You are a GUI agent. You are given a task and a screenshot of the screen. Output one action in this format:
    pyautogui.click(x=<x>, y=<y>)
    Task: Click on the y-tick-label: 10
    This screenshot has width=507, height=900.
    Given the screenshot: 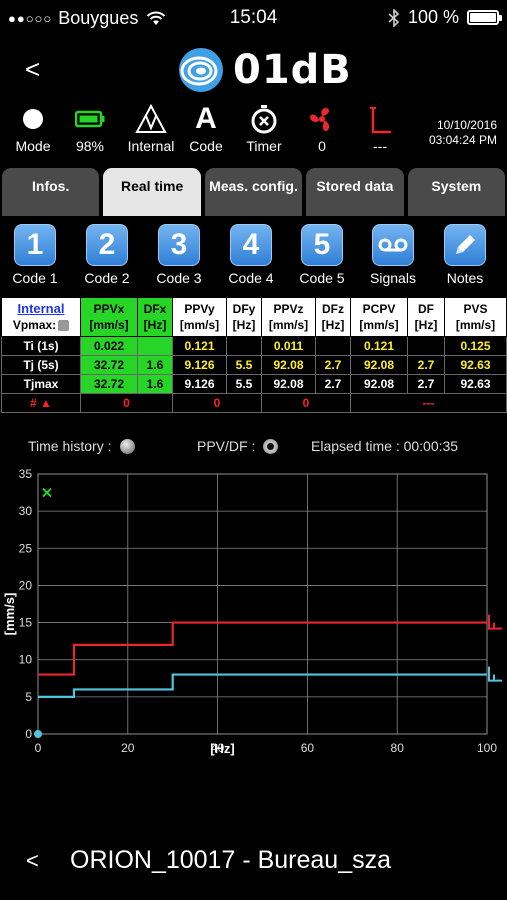 What is the action you would take?
    pyautogui.click(x=26, y=660)
    